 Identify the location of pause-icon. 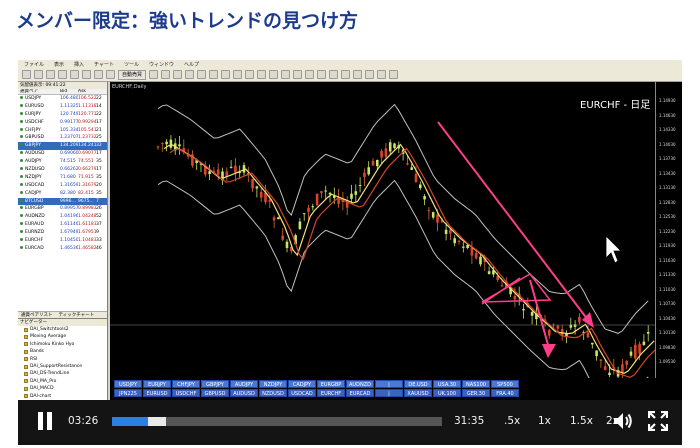
(45, 421).